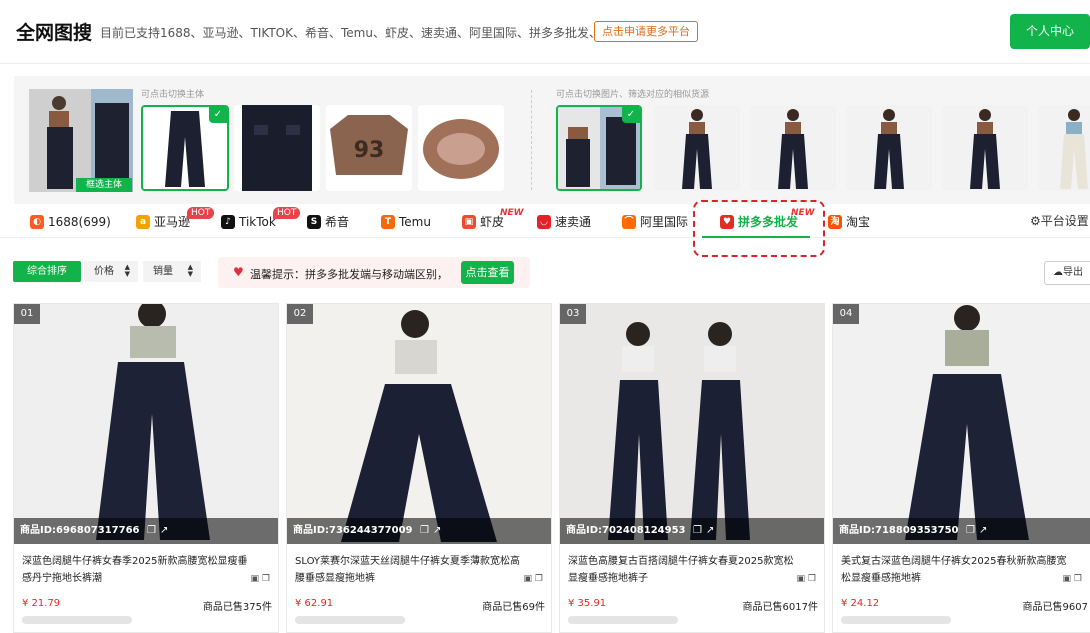  Describe the element at coordinates (80, 530) in the screenshot. I see `product-id: 商品ID:696807317766` at that location.